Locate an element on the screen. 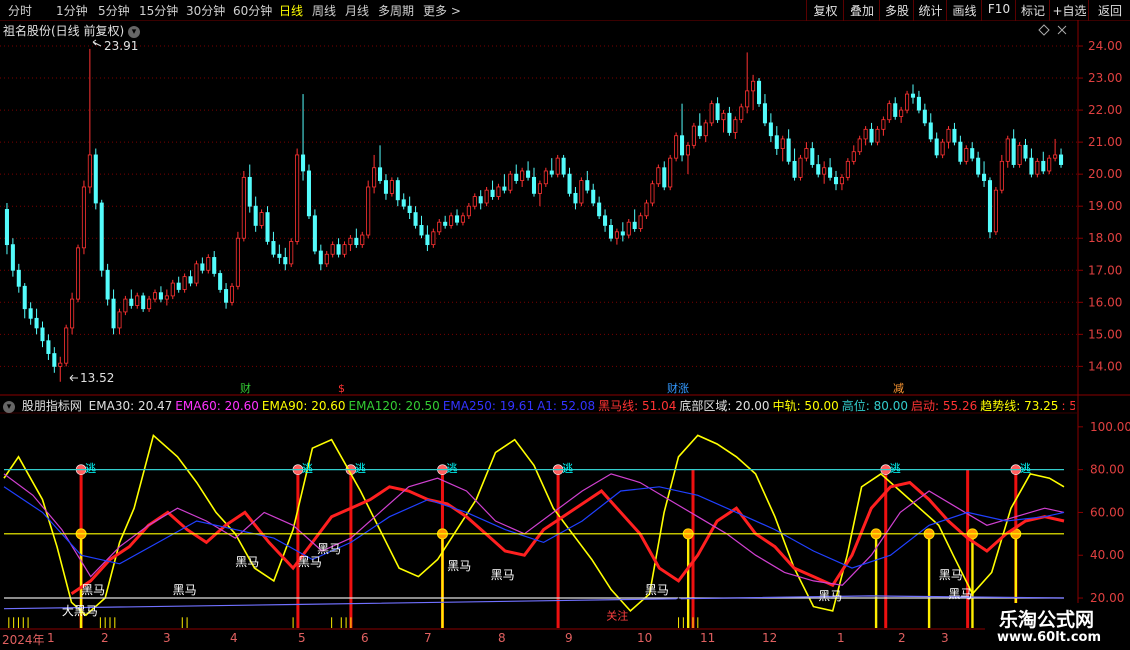 The height and width of the screenshot is (650, 1130). rb-multi-stock-button: 多股 is located at coordinates (896, 10).